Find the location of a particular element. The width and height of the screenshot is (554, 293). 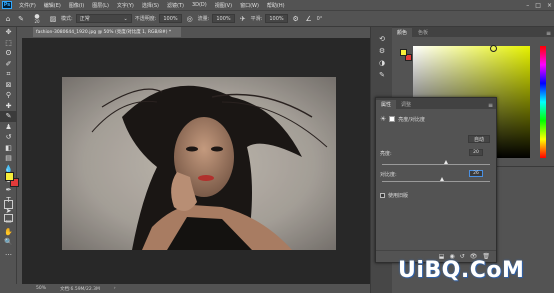

brightness-contrast-icon: ☀ is located at coordinates (383, 119).